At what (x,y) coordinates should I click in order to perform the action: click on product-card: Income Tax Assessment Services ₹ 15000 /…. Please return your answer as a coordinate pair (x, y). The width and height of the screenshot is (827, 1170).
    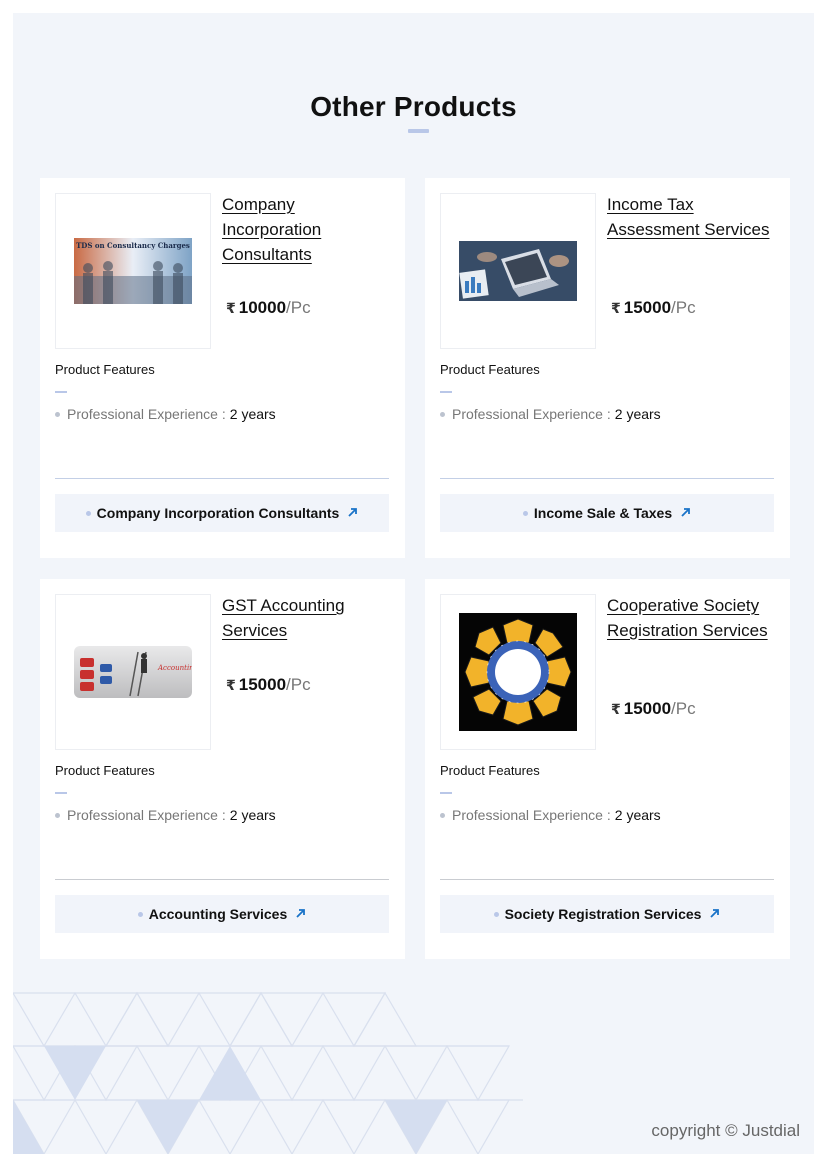
    Looking at the image, I should click on (607, 368).